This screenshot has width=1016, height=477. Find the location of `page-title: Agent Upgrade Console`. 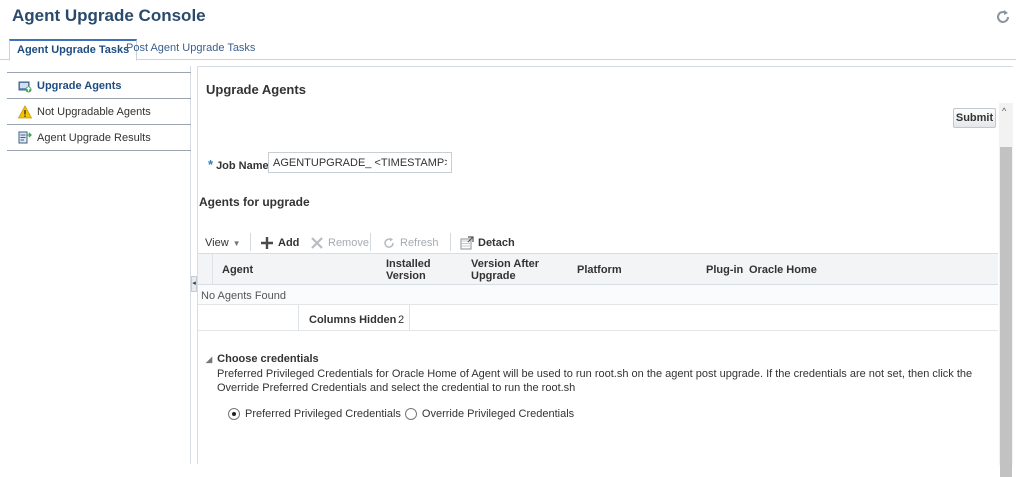

page-title: Agent Upgrade Console is located at coordinates (109, 15).